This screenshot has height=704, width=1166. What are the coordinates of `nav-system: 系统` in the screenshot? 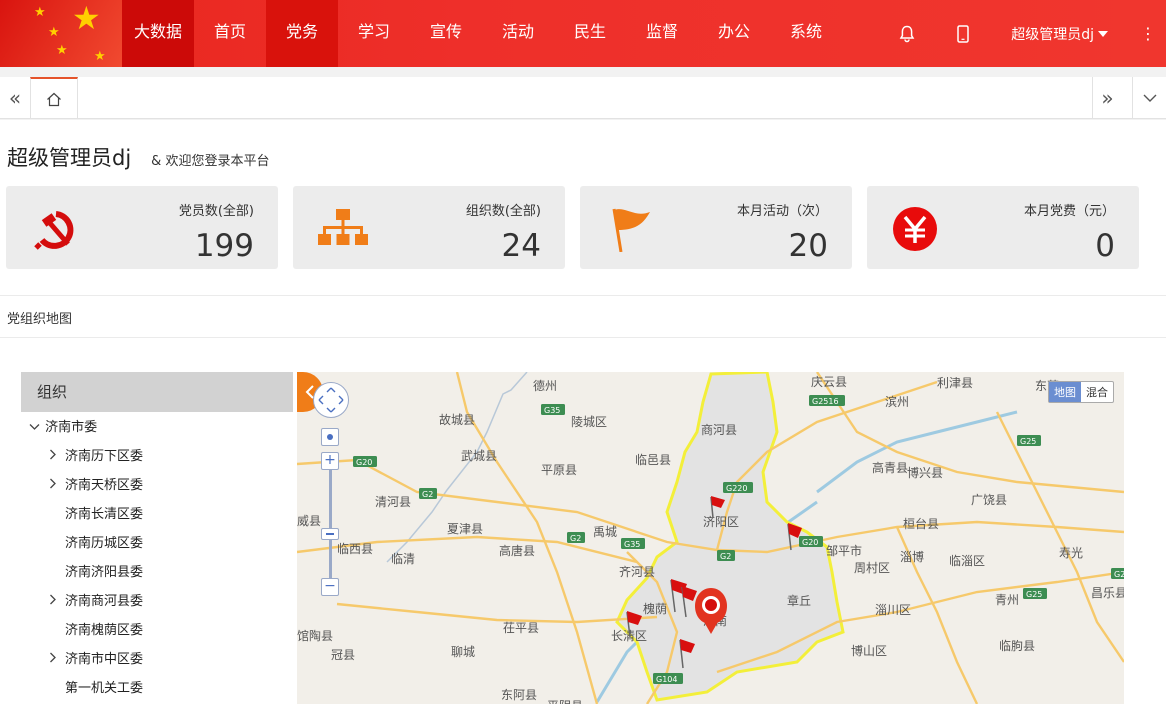 It's located at (806, 33).